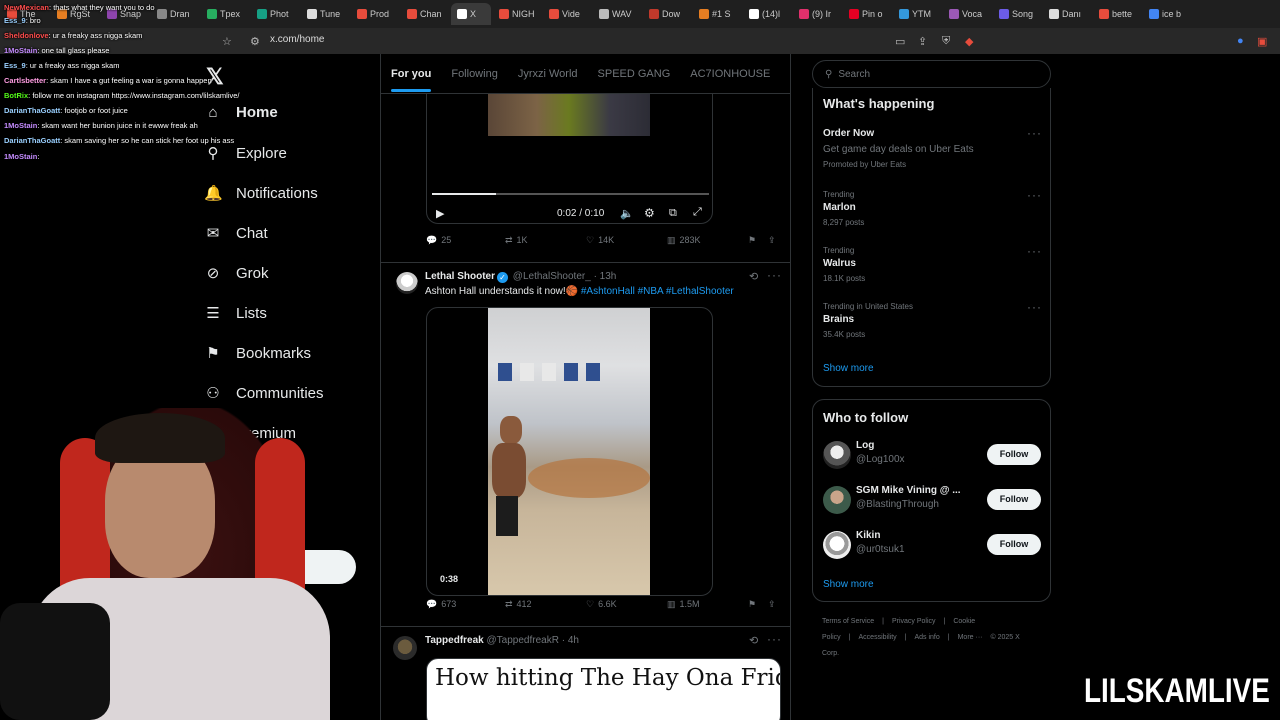 The image size is (1280, 720). Describe the element at coordinates (931, 74) in the screenshot. I see `search-box: ⚲ Search` at that location.